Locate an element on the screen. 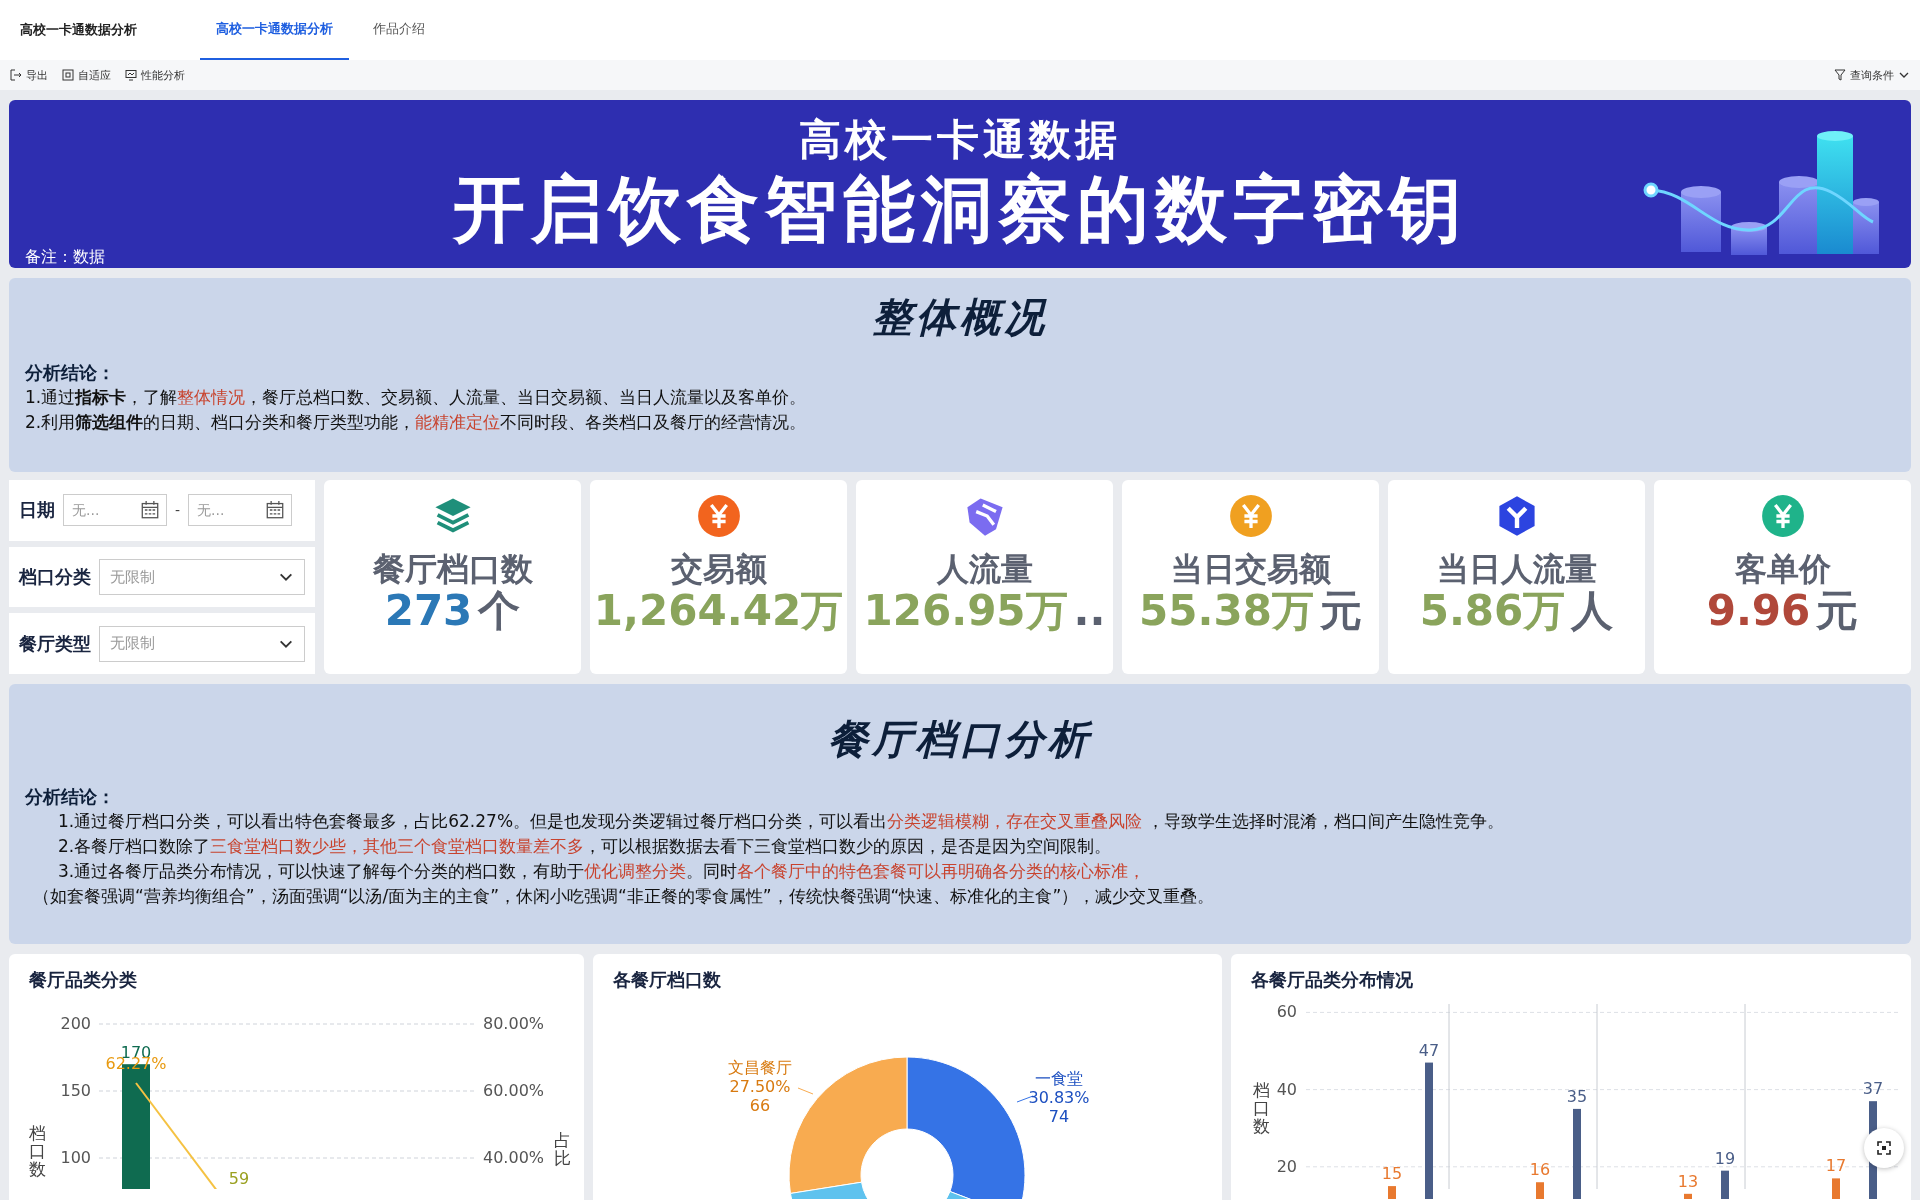  banner-subtitle: 开启饮食智能洞察的数字密钥 is located at coordinates (960, 210).